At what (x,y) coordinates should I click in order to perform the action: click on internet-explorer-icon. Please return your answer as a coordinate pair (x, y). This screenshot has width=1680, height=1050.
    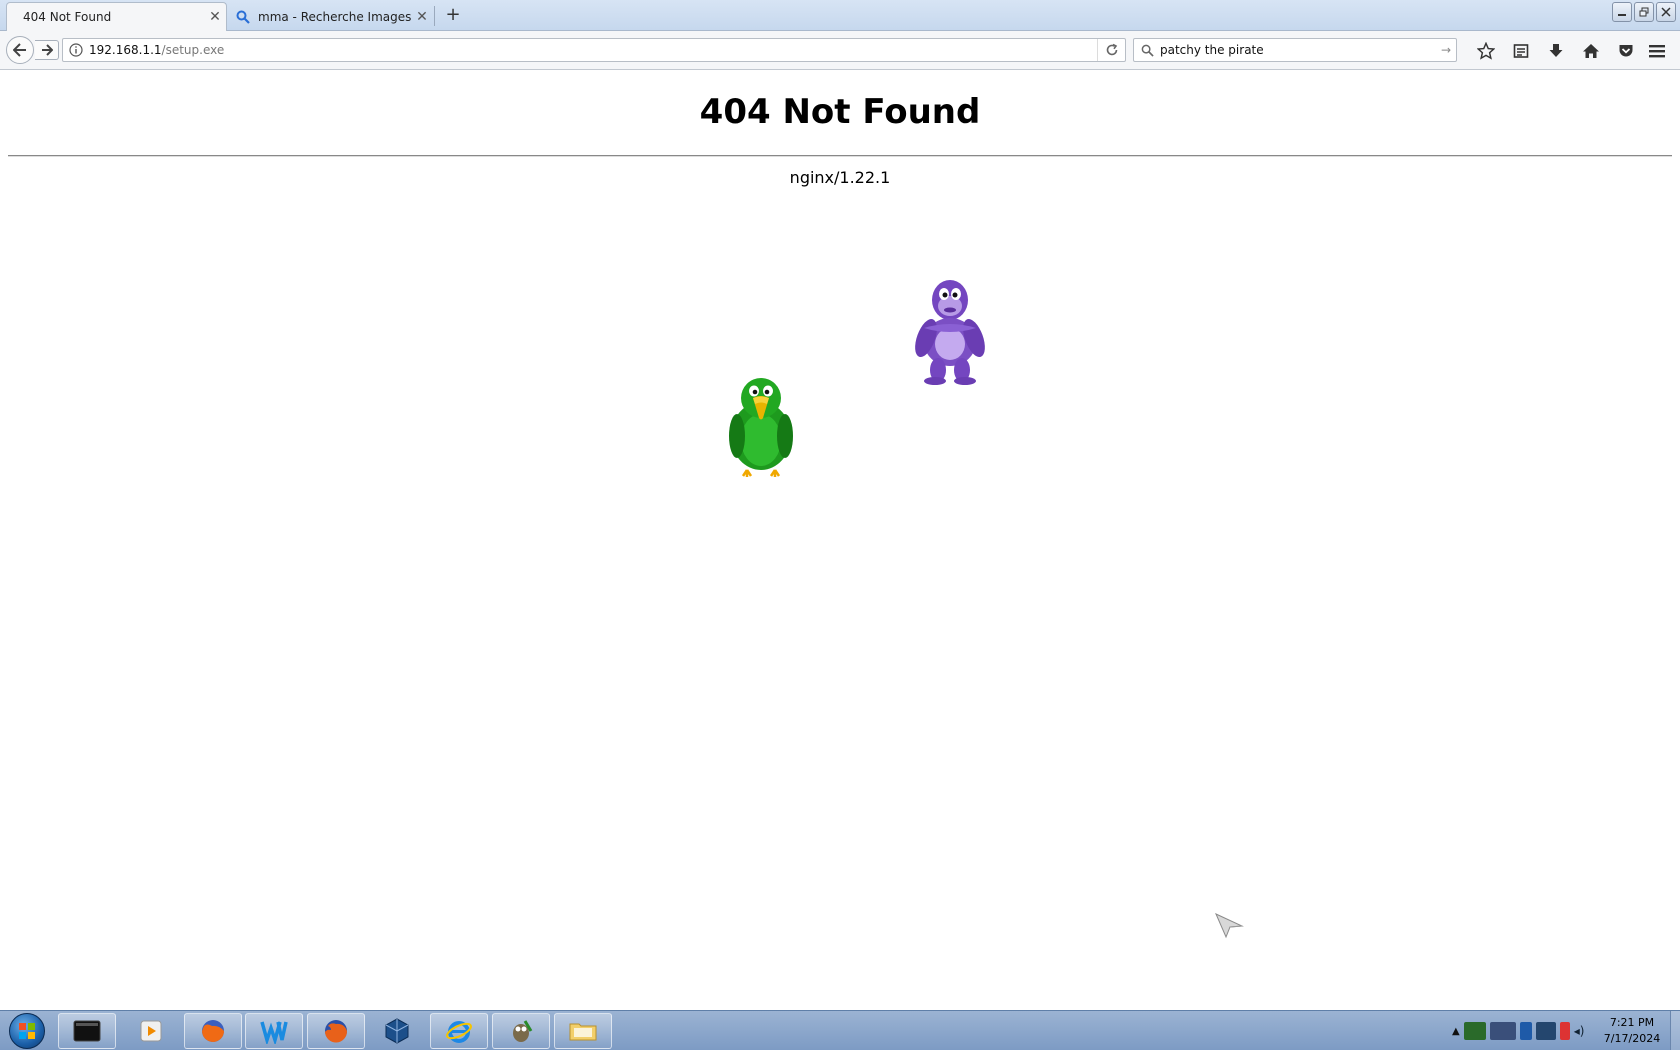
    Looking at the image, I should click on (459, 1032).